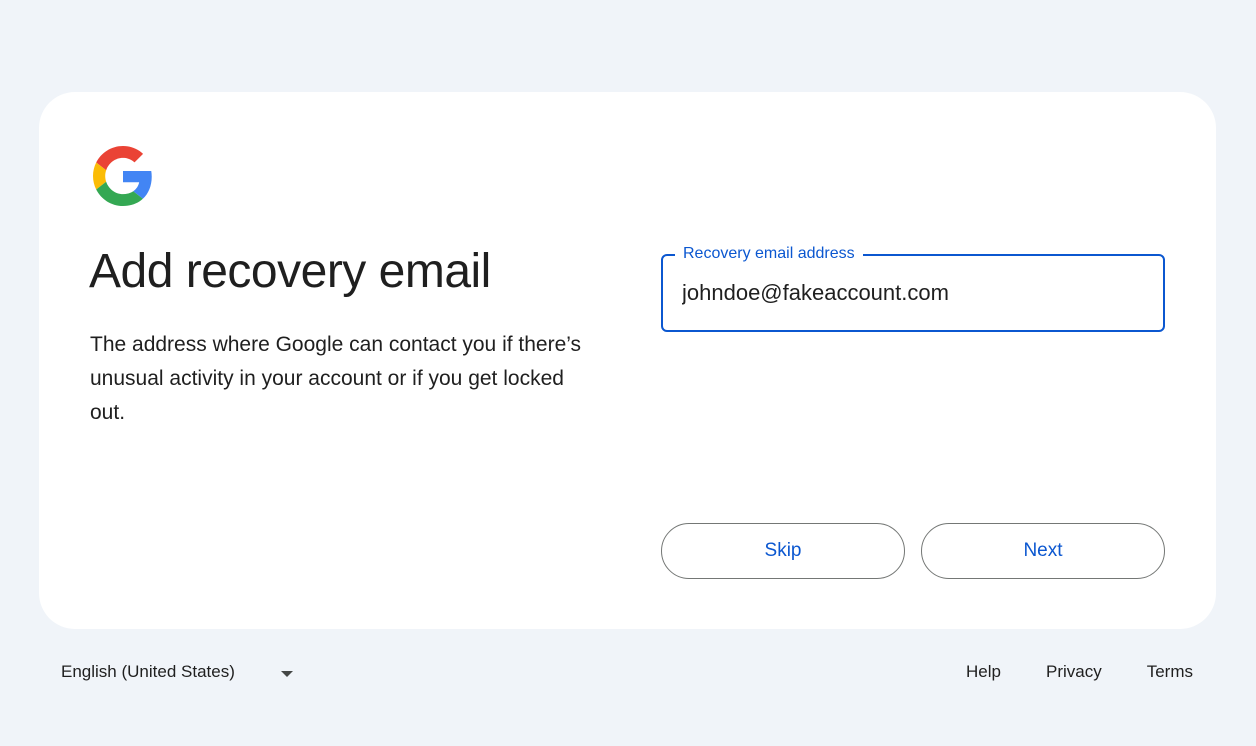 The height and width of the screenshot is (746, 1256). Describe the element at coordinates (1043, 551) in the screenshot. I see `next-button: Next` at that location.